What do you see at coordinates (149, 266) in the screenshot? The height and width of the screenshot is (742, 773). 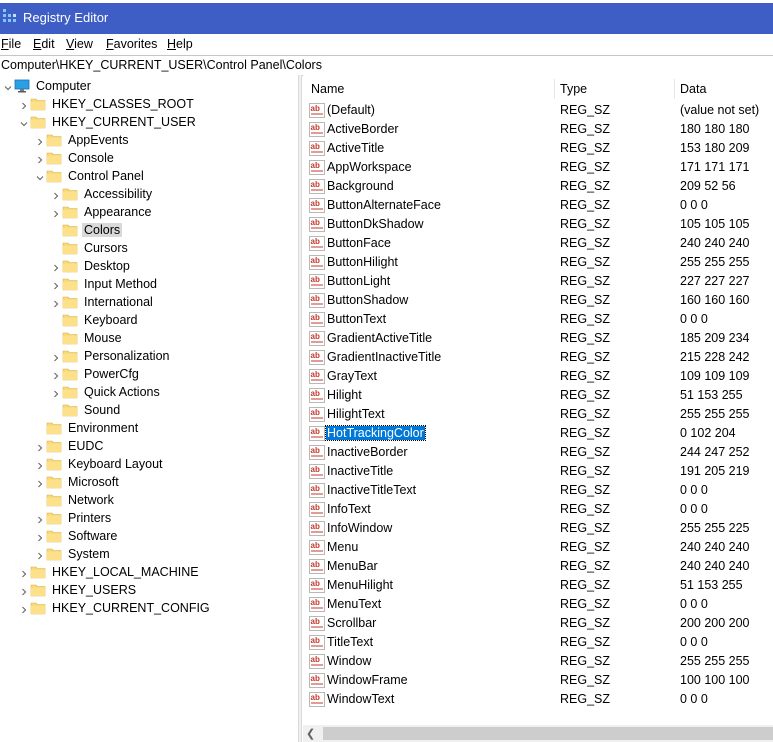 I see `tree-node-desktop: Desktop` at bounding box center [149, 266].